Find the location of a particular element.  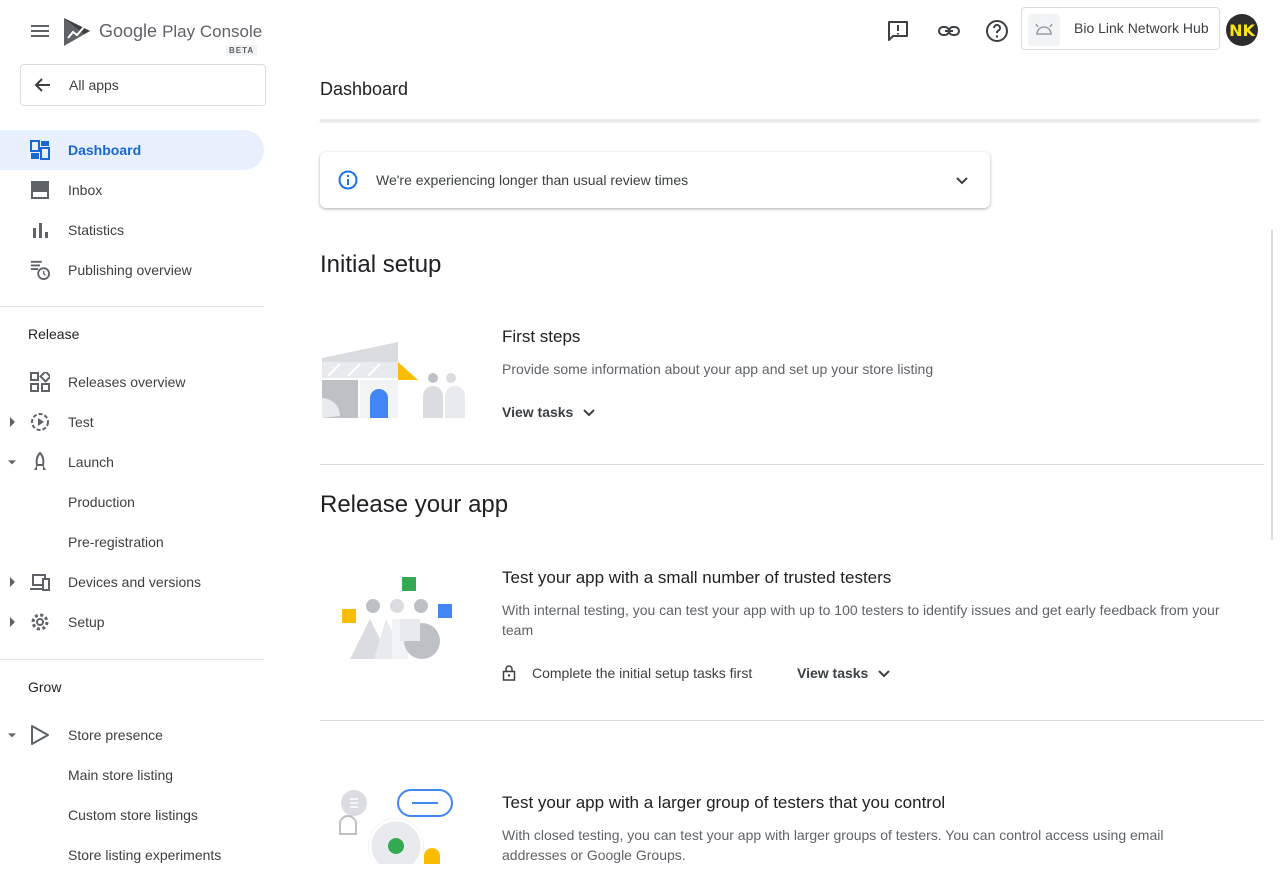

avatar-initials: NK is located at coordinates (1242, 30).